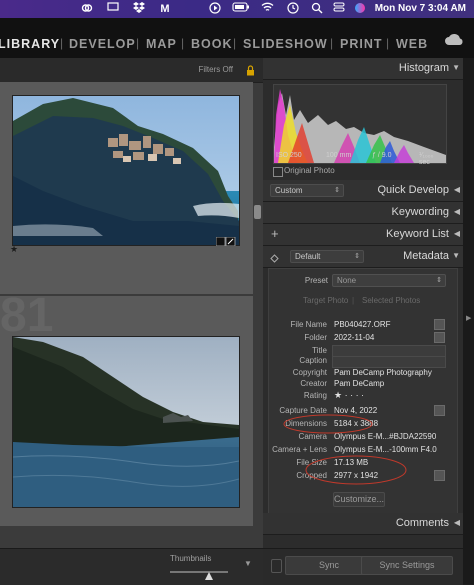 The image size is (474, 585). I want to click on control-center-icon, so click(339, 9).